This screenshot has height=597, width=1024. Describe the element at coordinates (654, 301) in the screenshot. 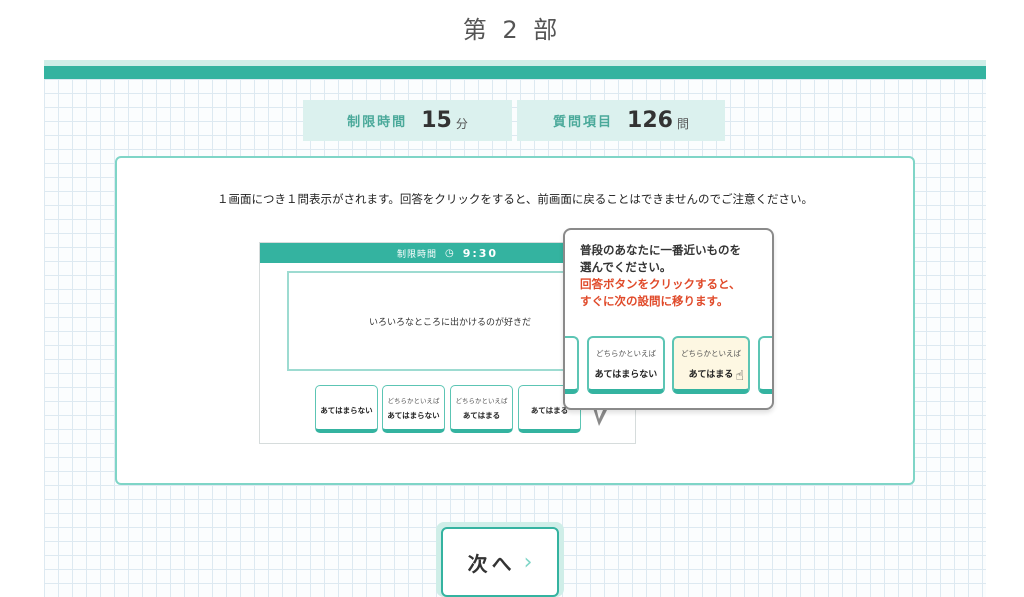

I see `callout-warning-line: すぐに次の設問に移ります。` at that location.